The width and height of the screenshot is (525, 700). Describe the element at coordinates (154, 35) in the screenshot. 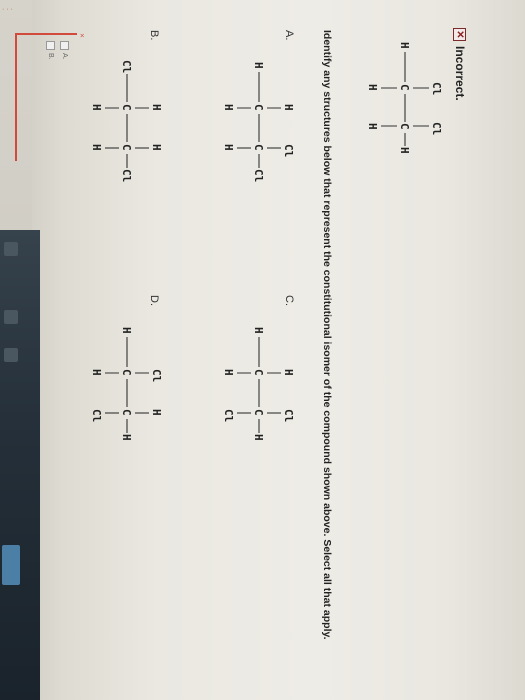

I see `option-b-label: B.` at that location.